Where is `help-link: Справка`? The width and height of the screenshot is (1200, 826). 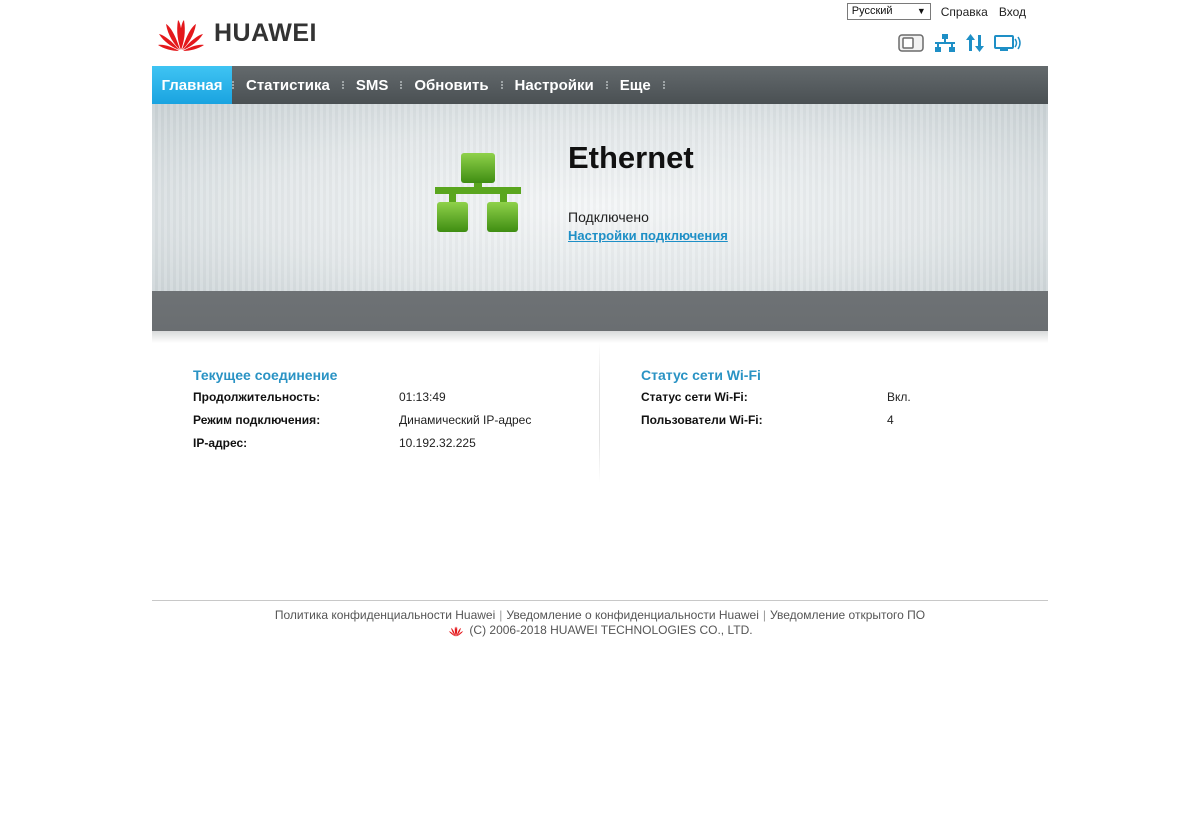
help-link: Справка is located at coordinates (964, 12).